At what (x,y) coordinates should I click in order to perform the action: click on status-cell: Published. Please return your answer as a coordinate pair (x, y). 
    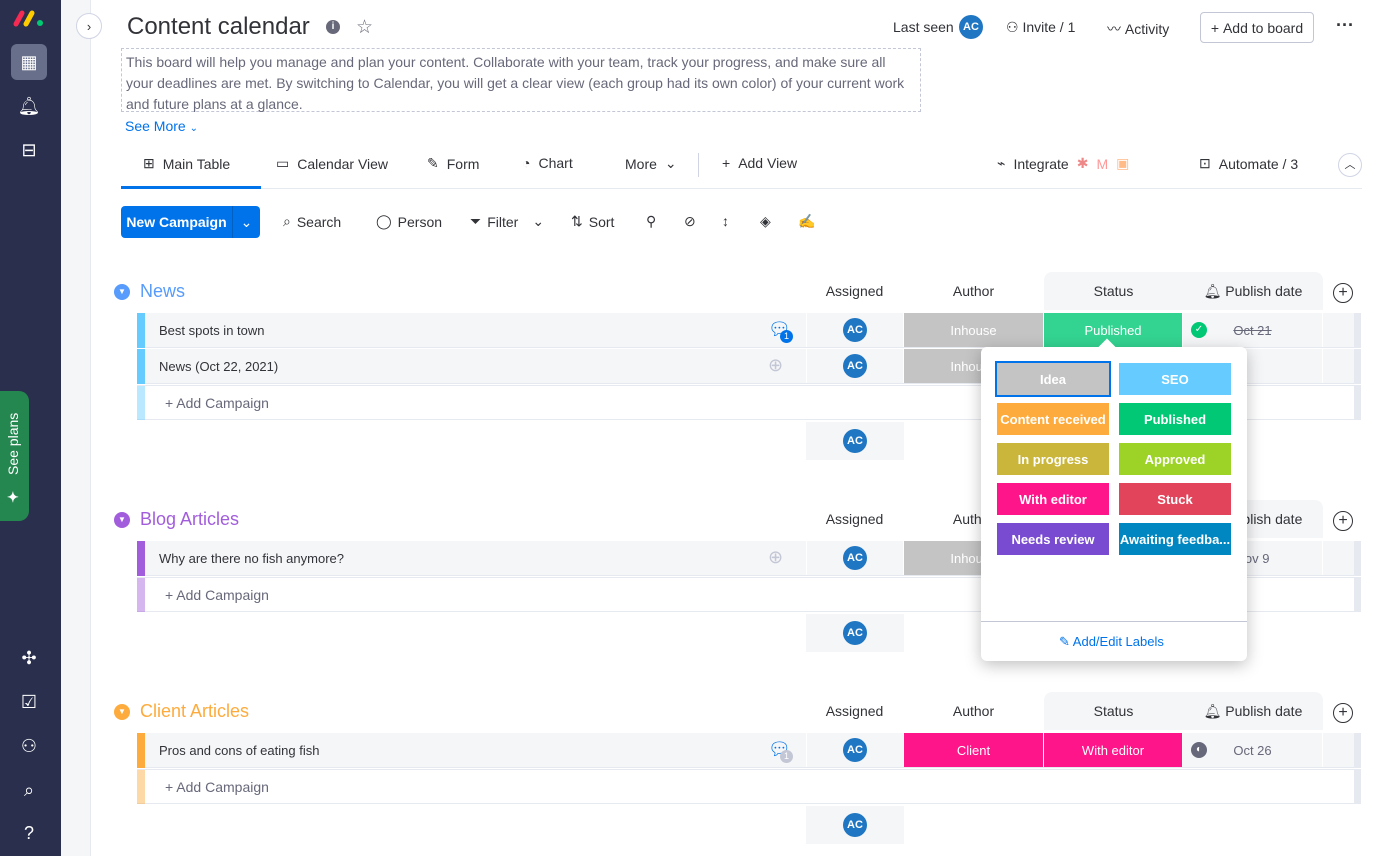
    Looking at the image, I should click on (1113, 330).